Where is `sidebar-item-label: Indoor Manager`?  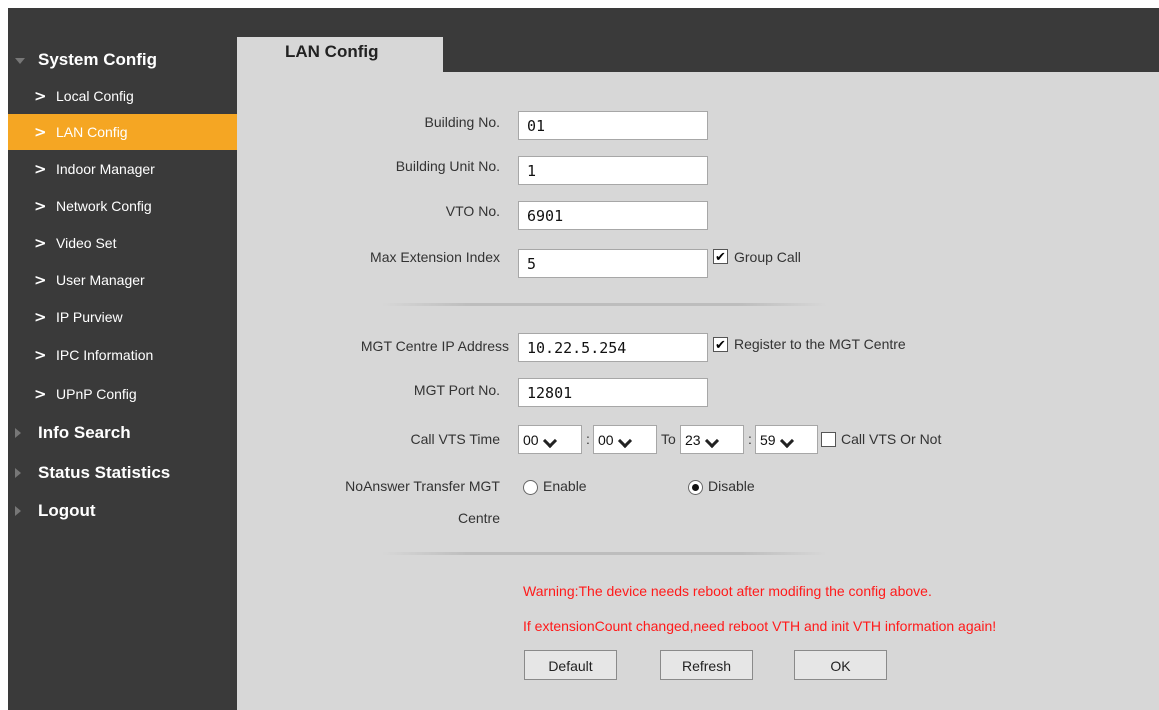
sidebar-item-label: Indoor Manager is located at coordinates (105, 169).